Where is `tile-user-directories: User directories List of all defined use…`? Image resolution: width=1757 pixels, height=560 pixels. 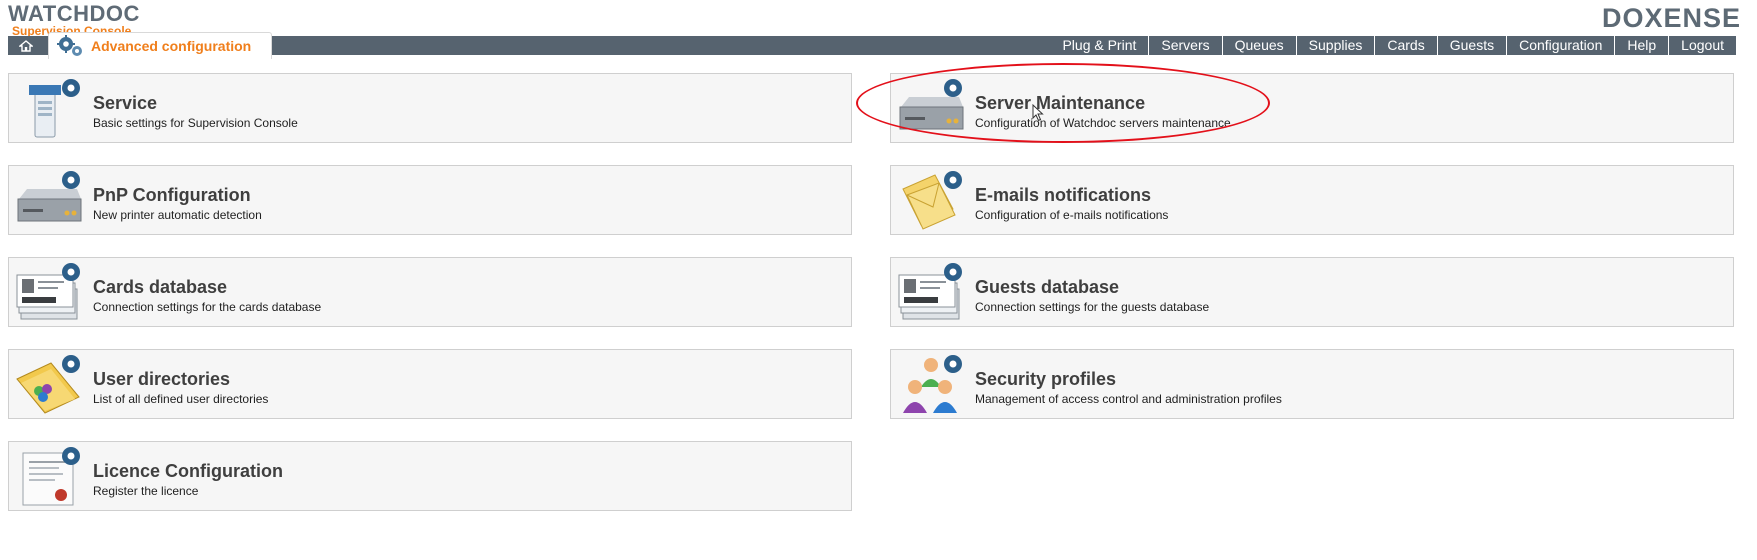 tile-user-directories: User directories List of all defined use… is located at coordinates (430, 384).